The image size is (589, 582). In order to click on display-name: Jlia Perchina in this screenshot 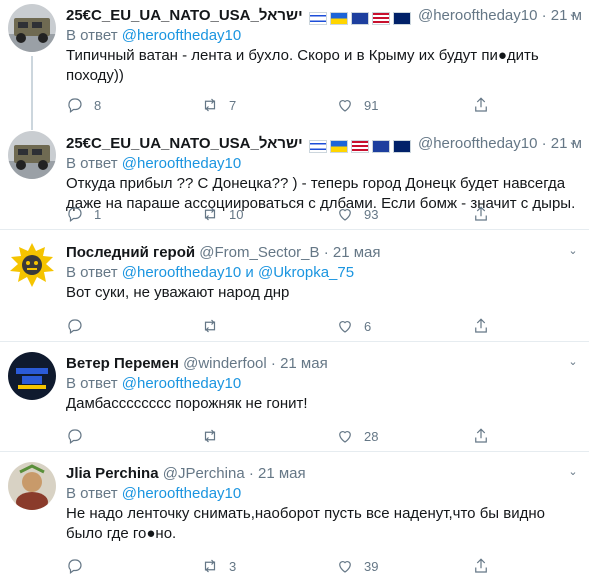, I will do `click(112, 473)`.